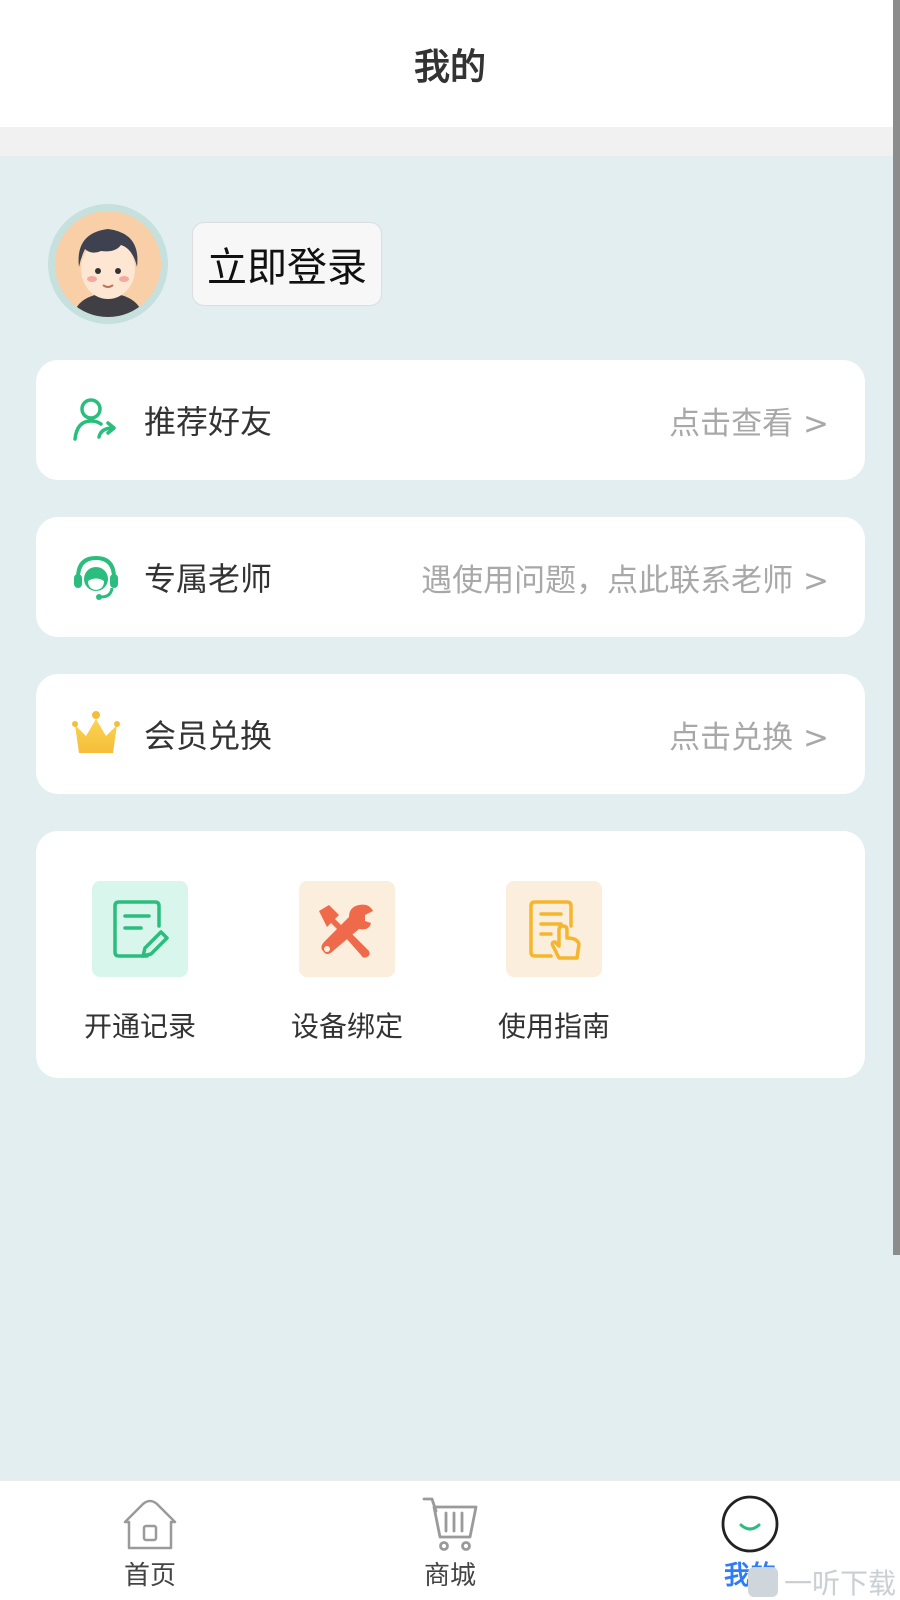 The image size is (900, 1600). I want to click on wrench-screwdriver-icon, so click(347, 929).